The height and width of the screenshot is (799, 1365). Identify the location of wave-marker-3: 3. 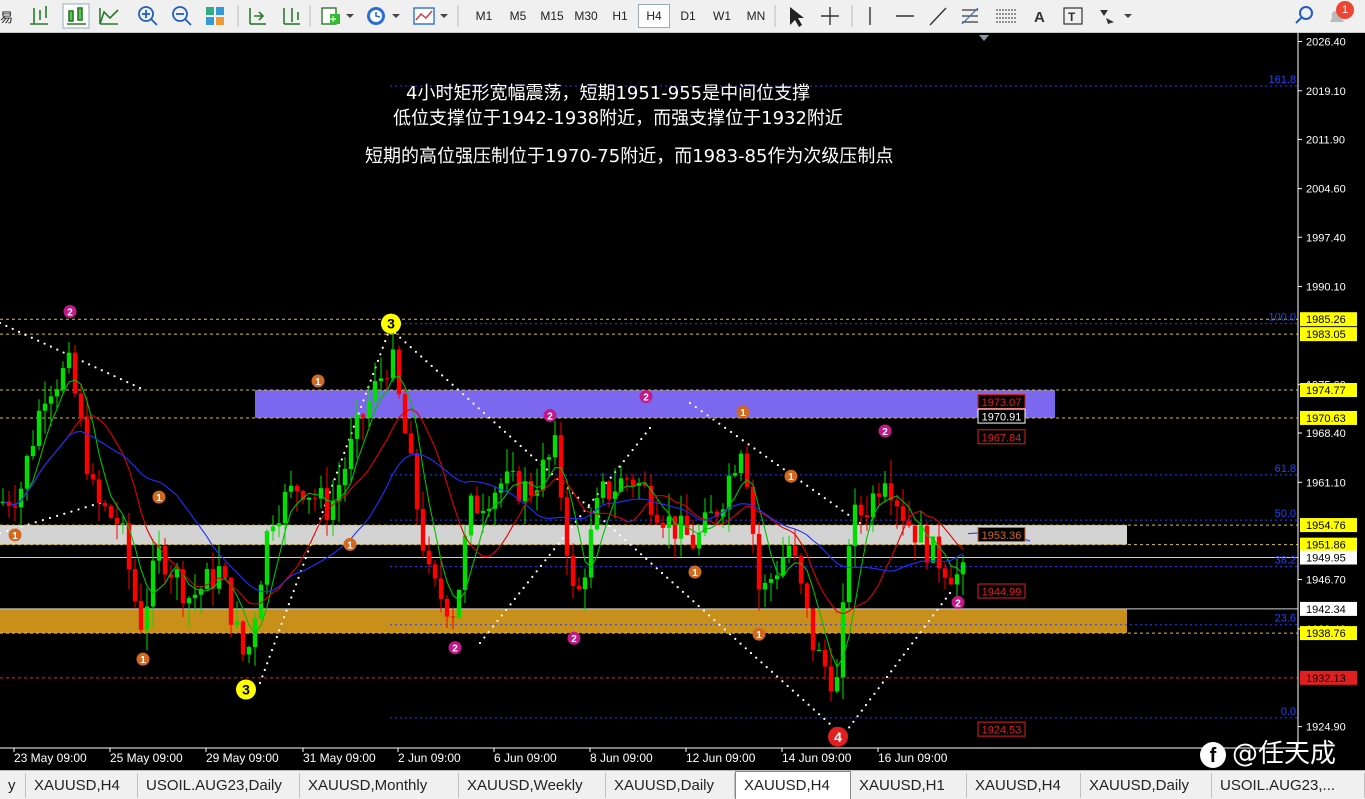
(246, 689).